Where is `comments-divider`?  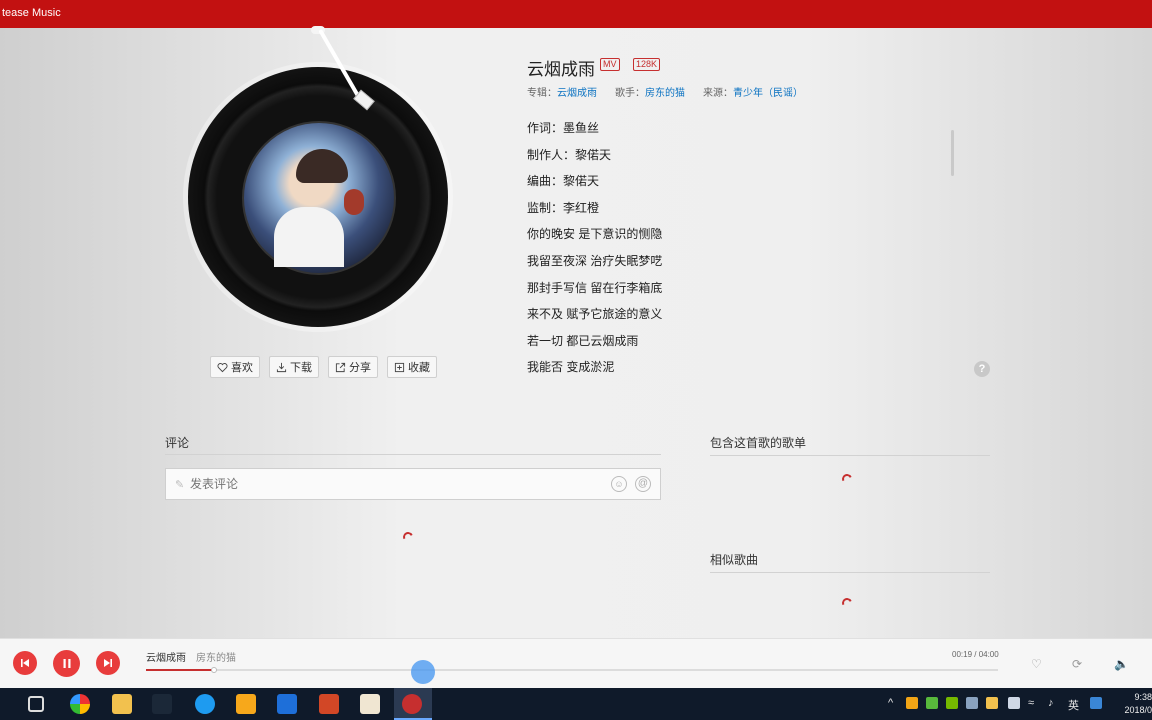 comments-divider is located at coordinates (413, 454).